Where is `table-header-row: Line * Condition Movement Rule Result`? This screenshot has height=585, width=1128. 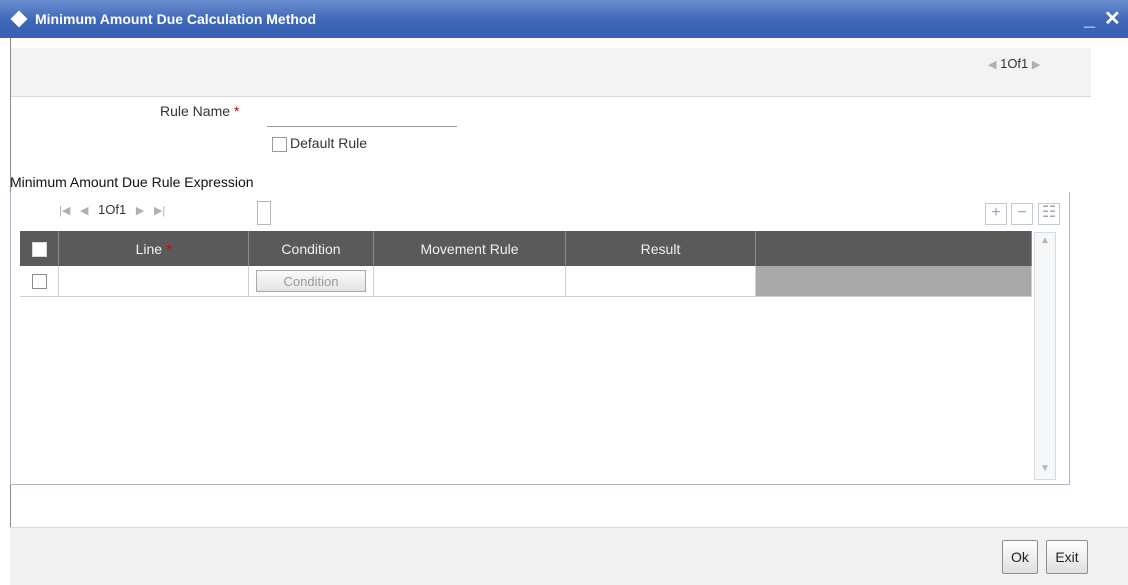 table-header-row: Line * Condition Movement Rule Result is located at coordinates (526, 248).